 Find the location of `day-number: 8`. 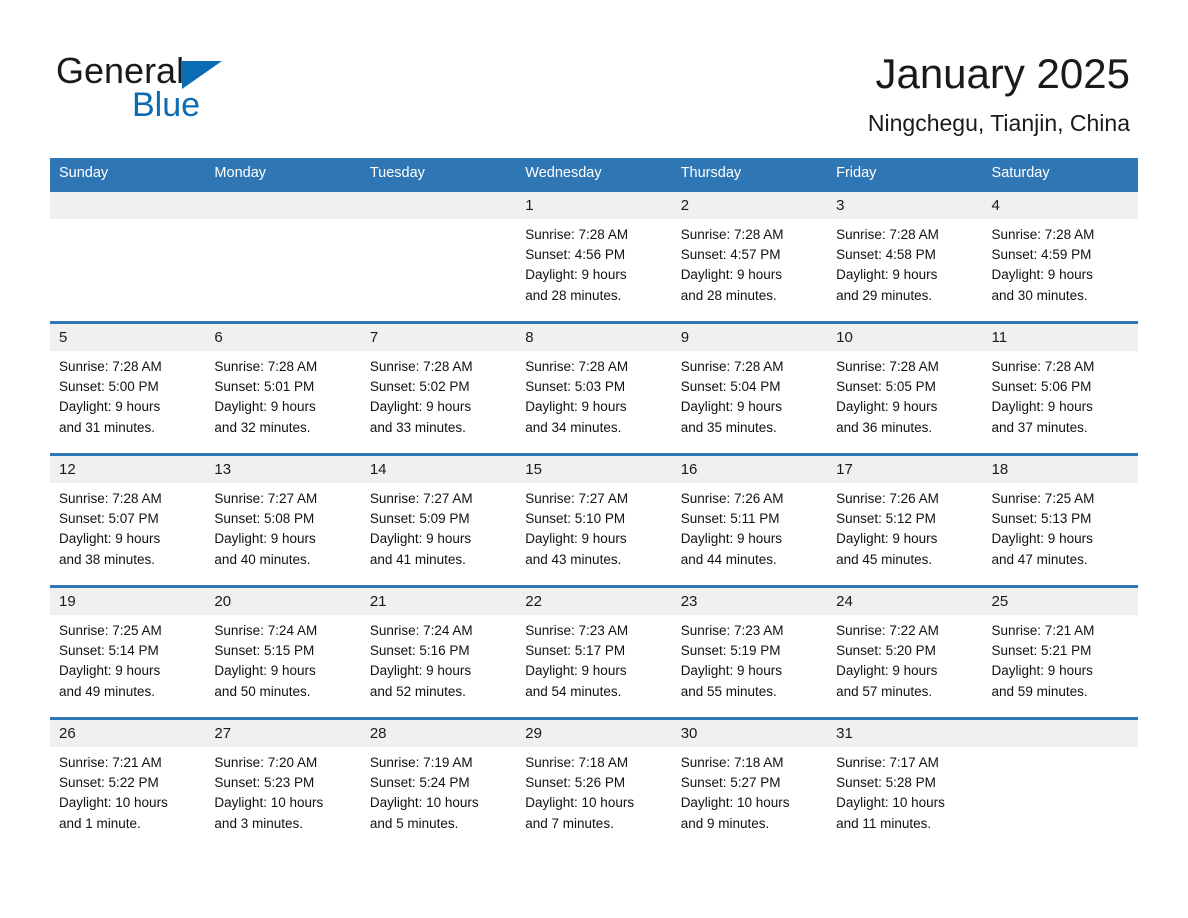

day-number: 8 is located at coordinates (594, 337).